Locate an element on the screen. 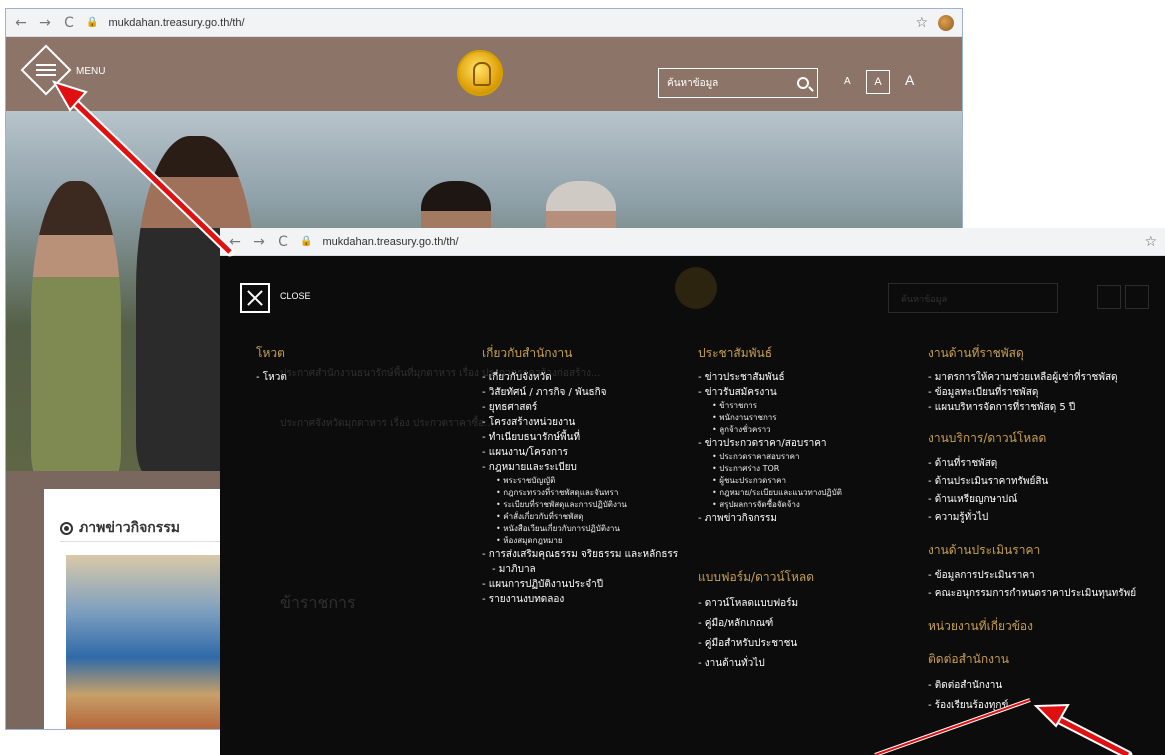  menu-heading-pr: ประชาสัมพันธ์ is located at coordinates (770, 353).